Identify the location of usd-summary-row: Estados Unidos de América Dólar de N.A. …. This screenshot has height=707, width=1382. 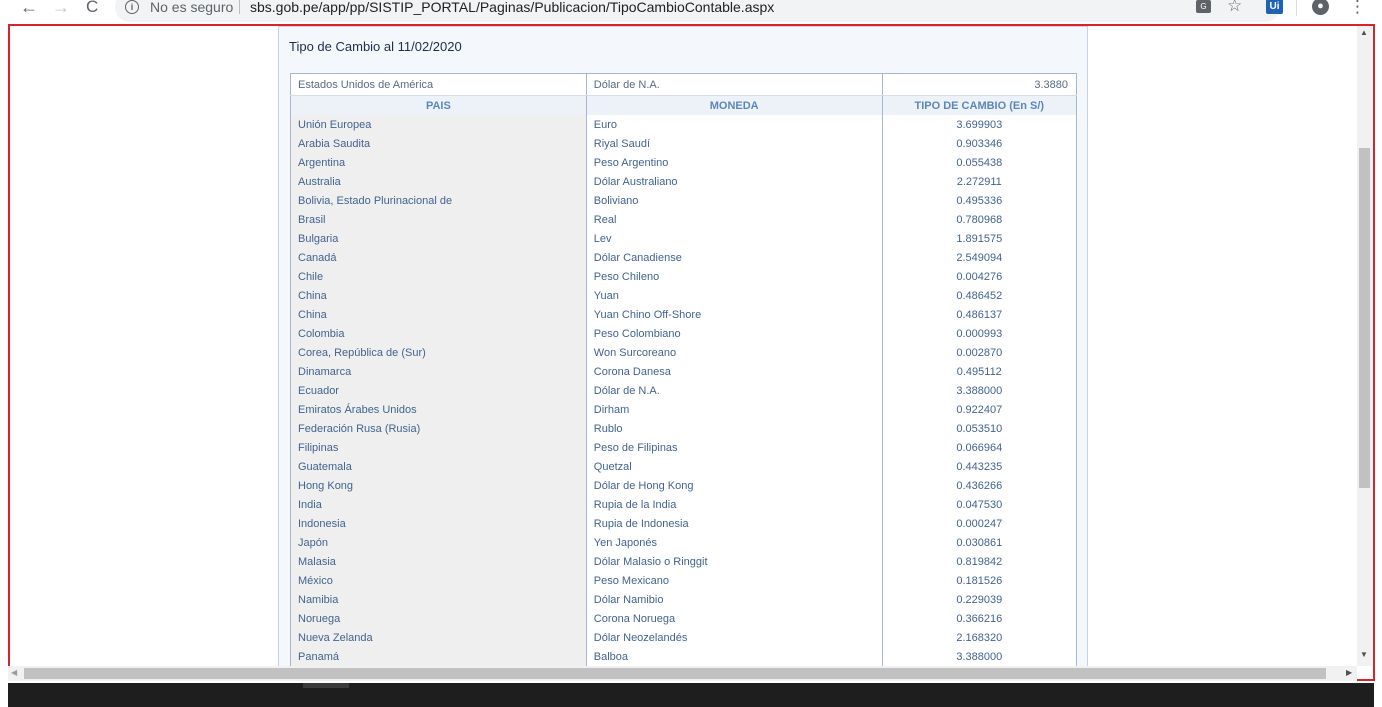
(683, 84).